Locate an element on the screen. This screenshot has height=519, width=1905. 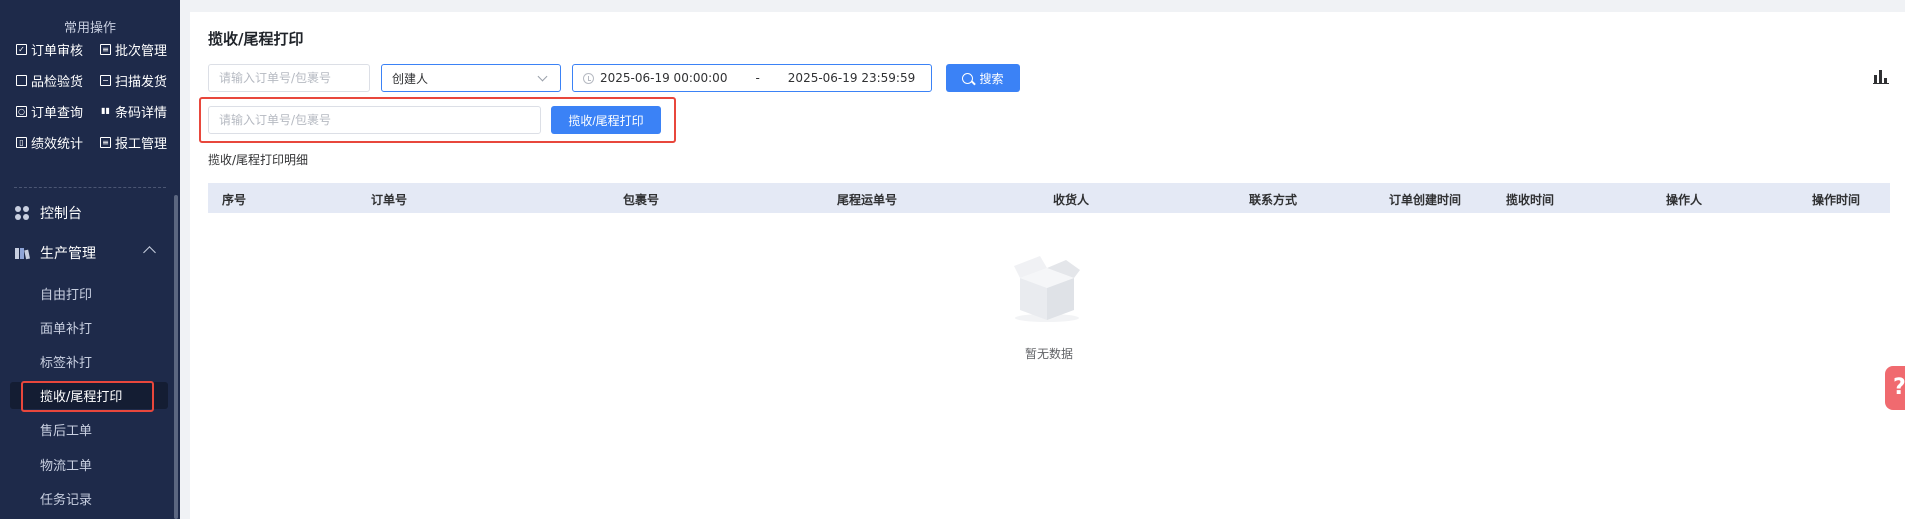
quick-item-order-query: ○ 订单查询 is located at coordinates (49, 111).